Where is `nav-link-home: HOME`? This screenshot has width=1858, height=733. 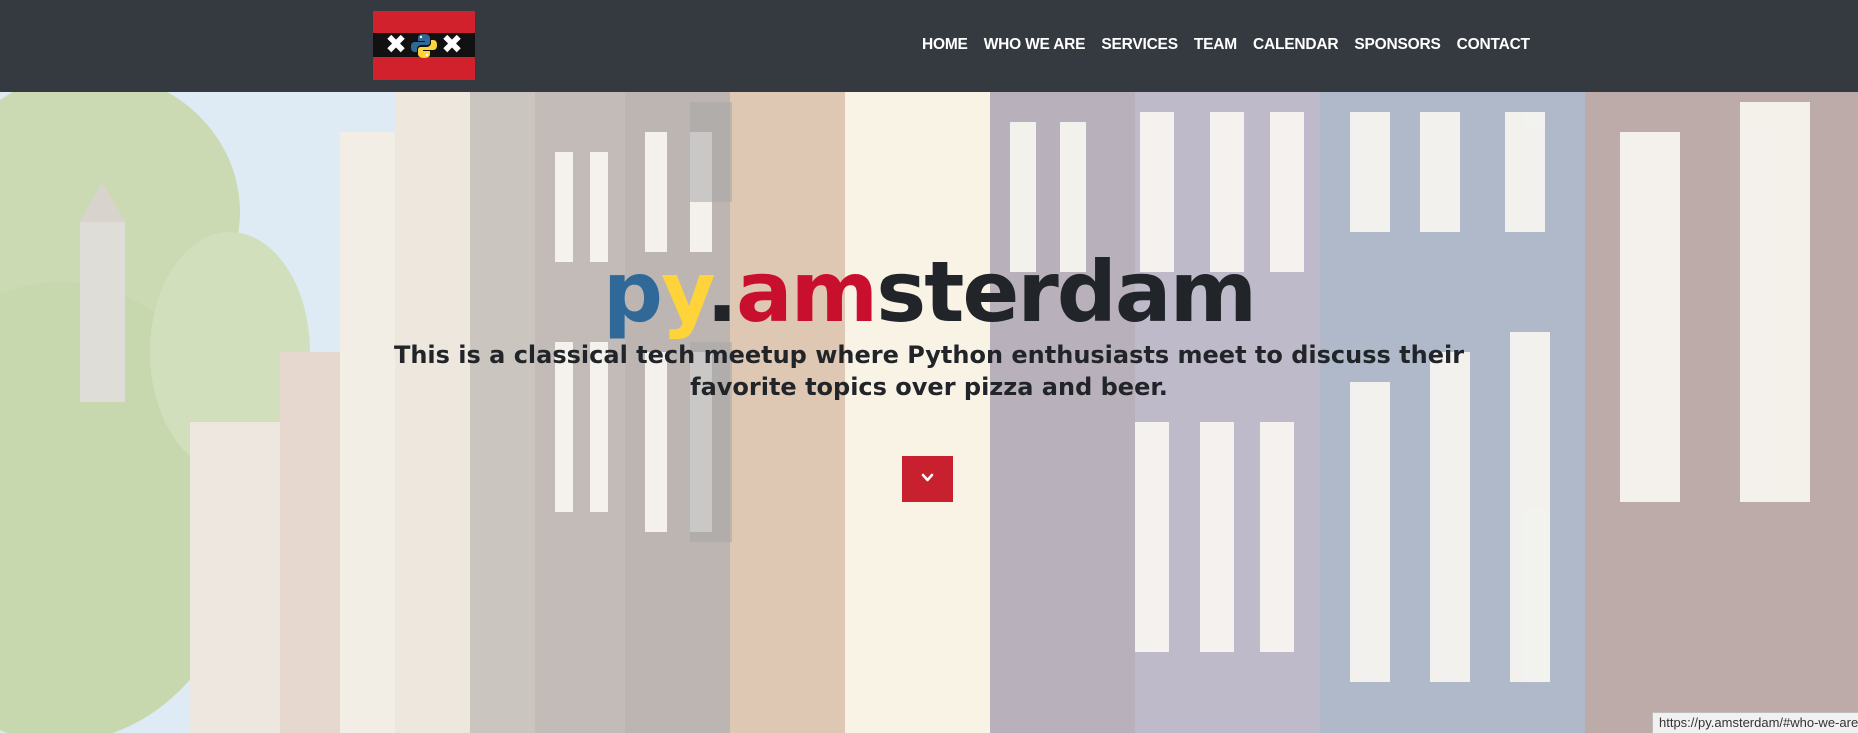
nav-link-home: HOME is located at coordinates (945, 45).